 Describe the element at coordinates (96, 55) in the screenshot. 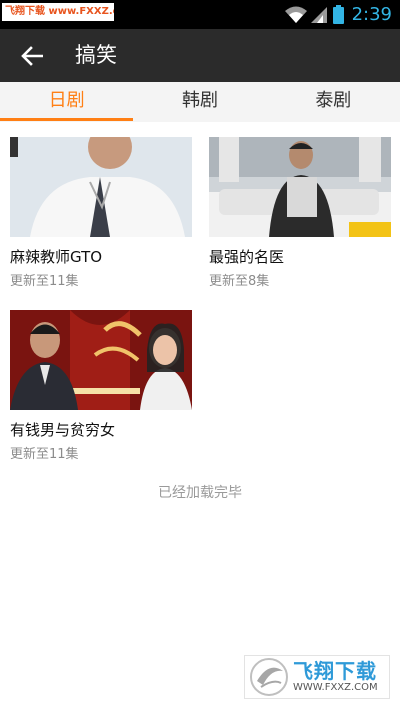

I see `page-title: 搞笑` at that location.